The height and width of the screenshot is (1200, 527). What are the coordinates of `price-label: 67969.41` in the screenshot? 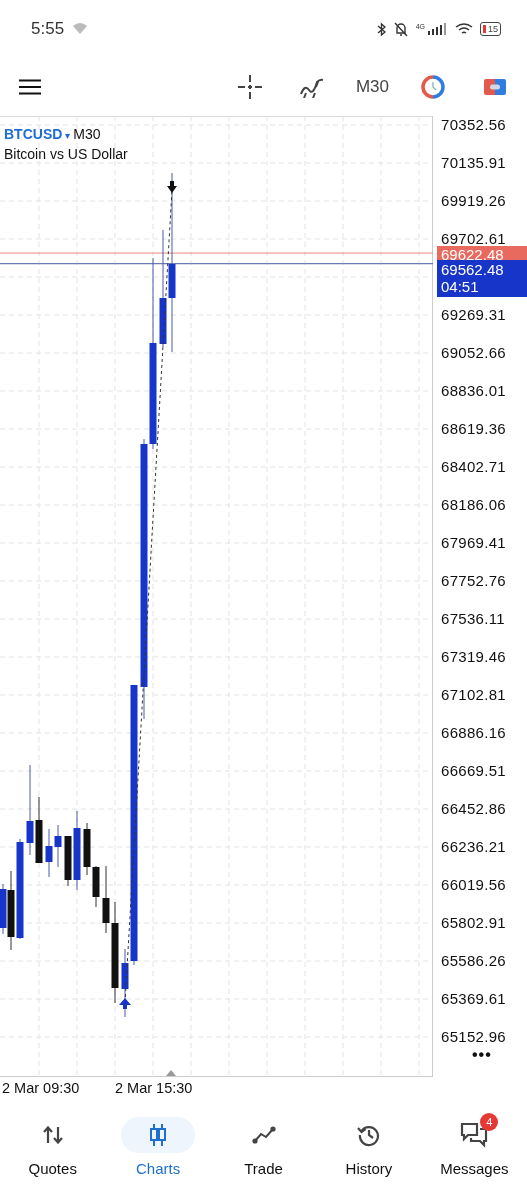 It's located at (473, 543).